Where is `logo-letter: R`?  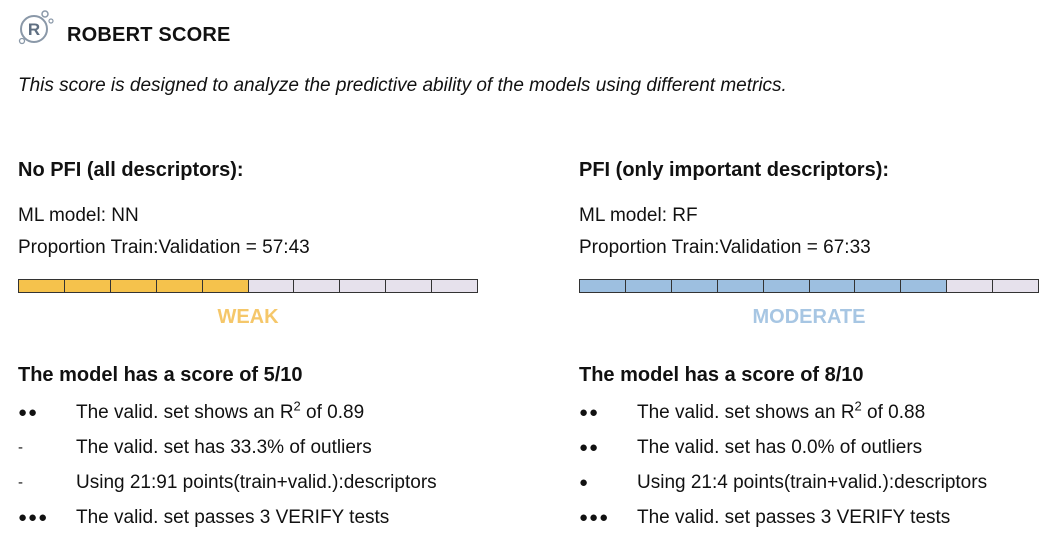 logo-letter: R is located at coordinates (34, 29).